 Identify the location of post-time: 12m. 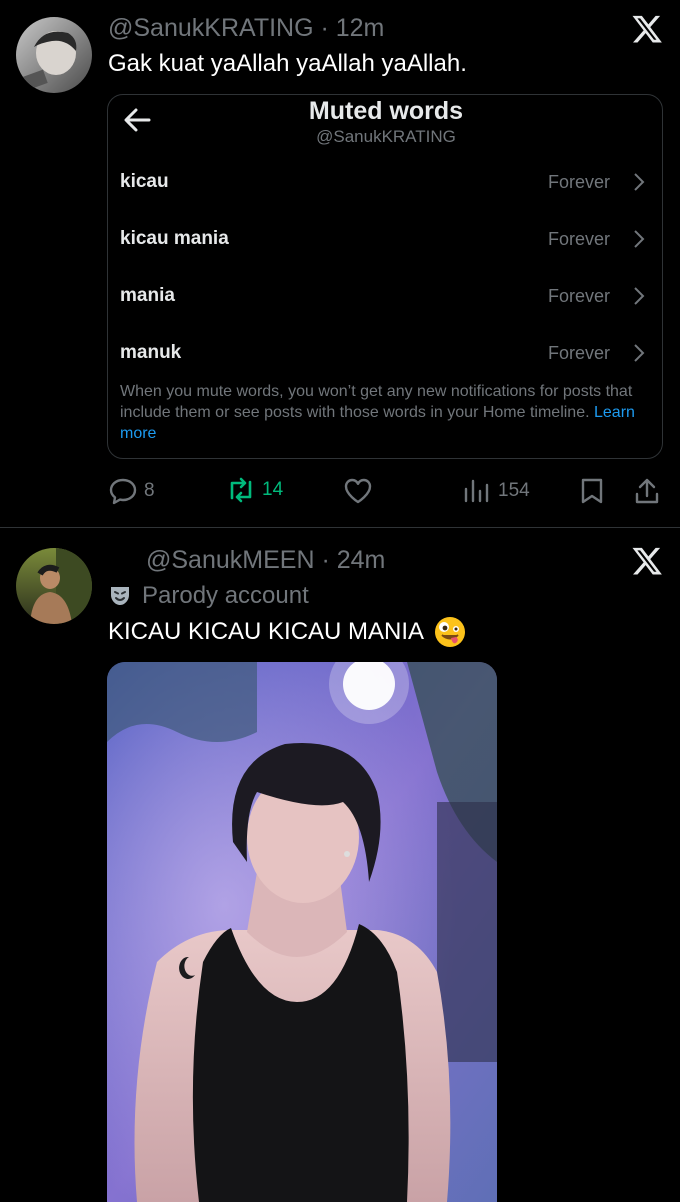
(360, 28).